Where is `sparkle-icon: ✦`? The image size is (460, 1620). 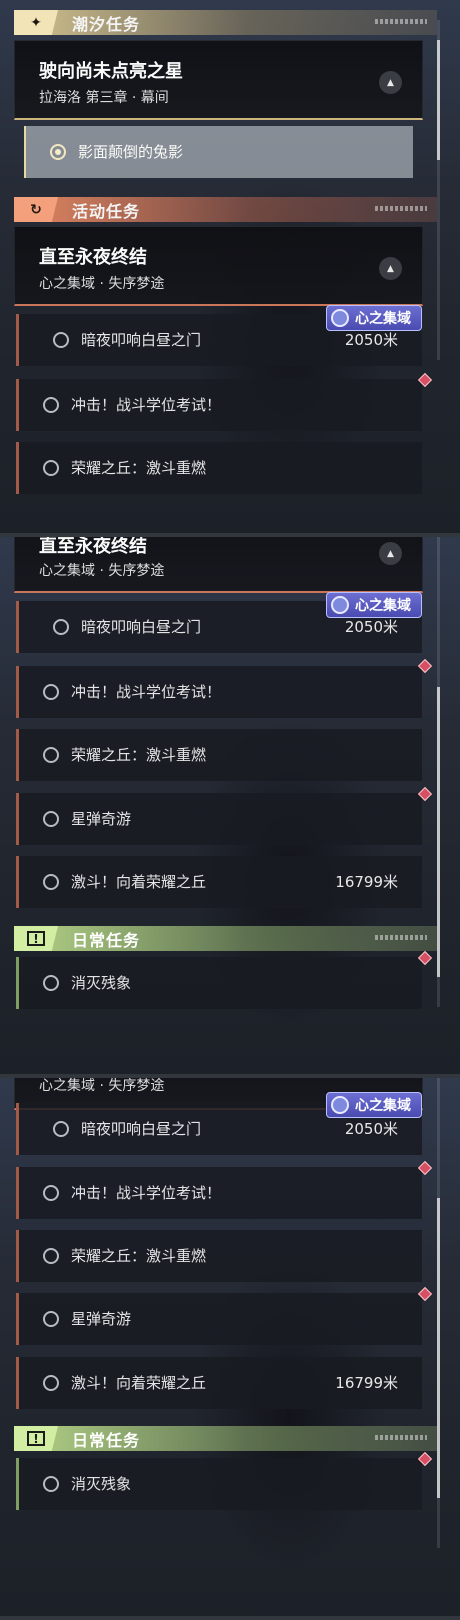
sparkle-icon: ✦ is located at coordinates (36, 22).